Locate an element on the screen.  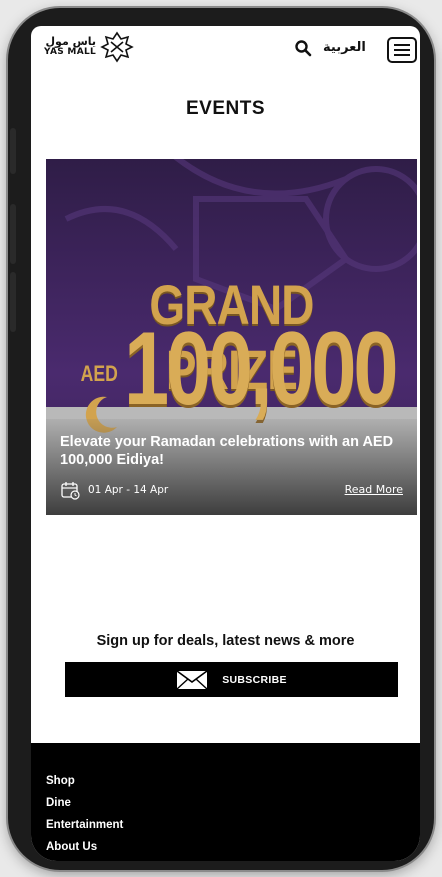
subscribe-button: SUBSCRIBE is located at coordinates (231, 679).